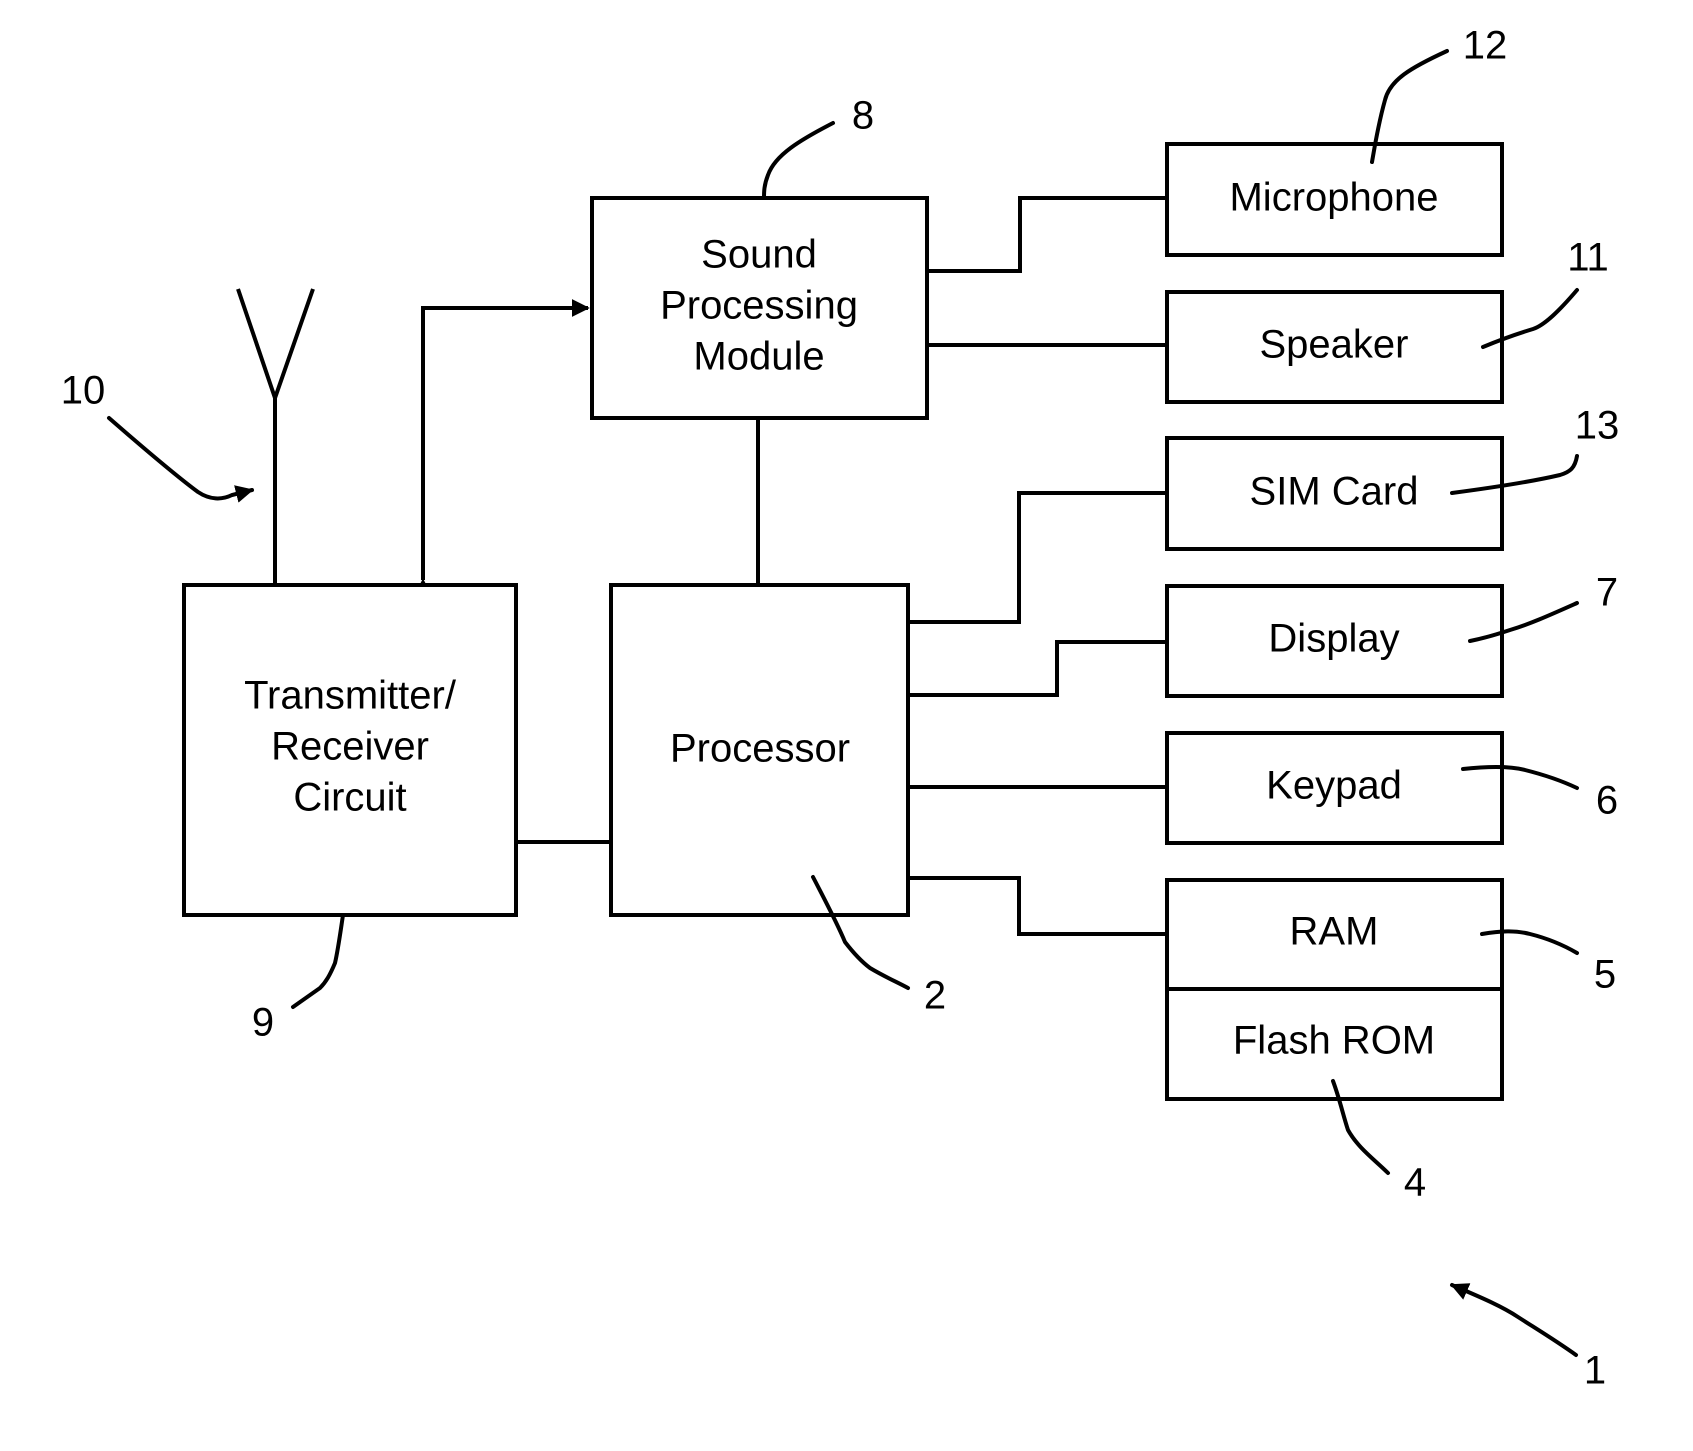 The height and width of the screenshot is (1451, 1693). I want to click on ref-10: 10, so click(83, 391).